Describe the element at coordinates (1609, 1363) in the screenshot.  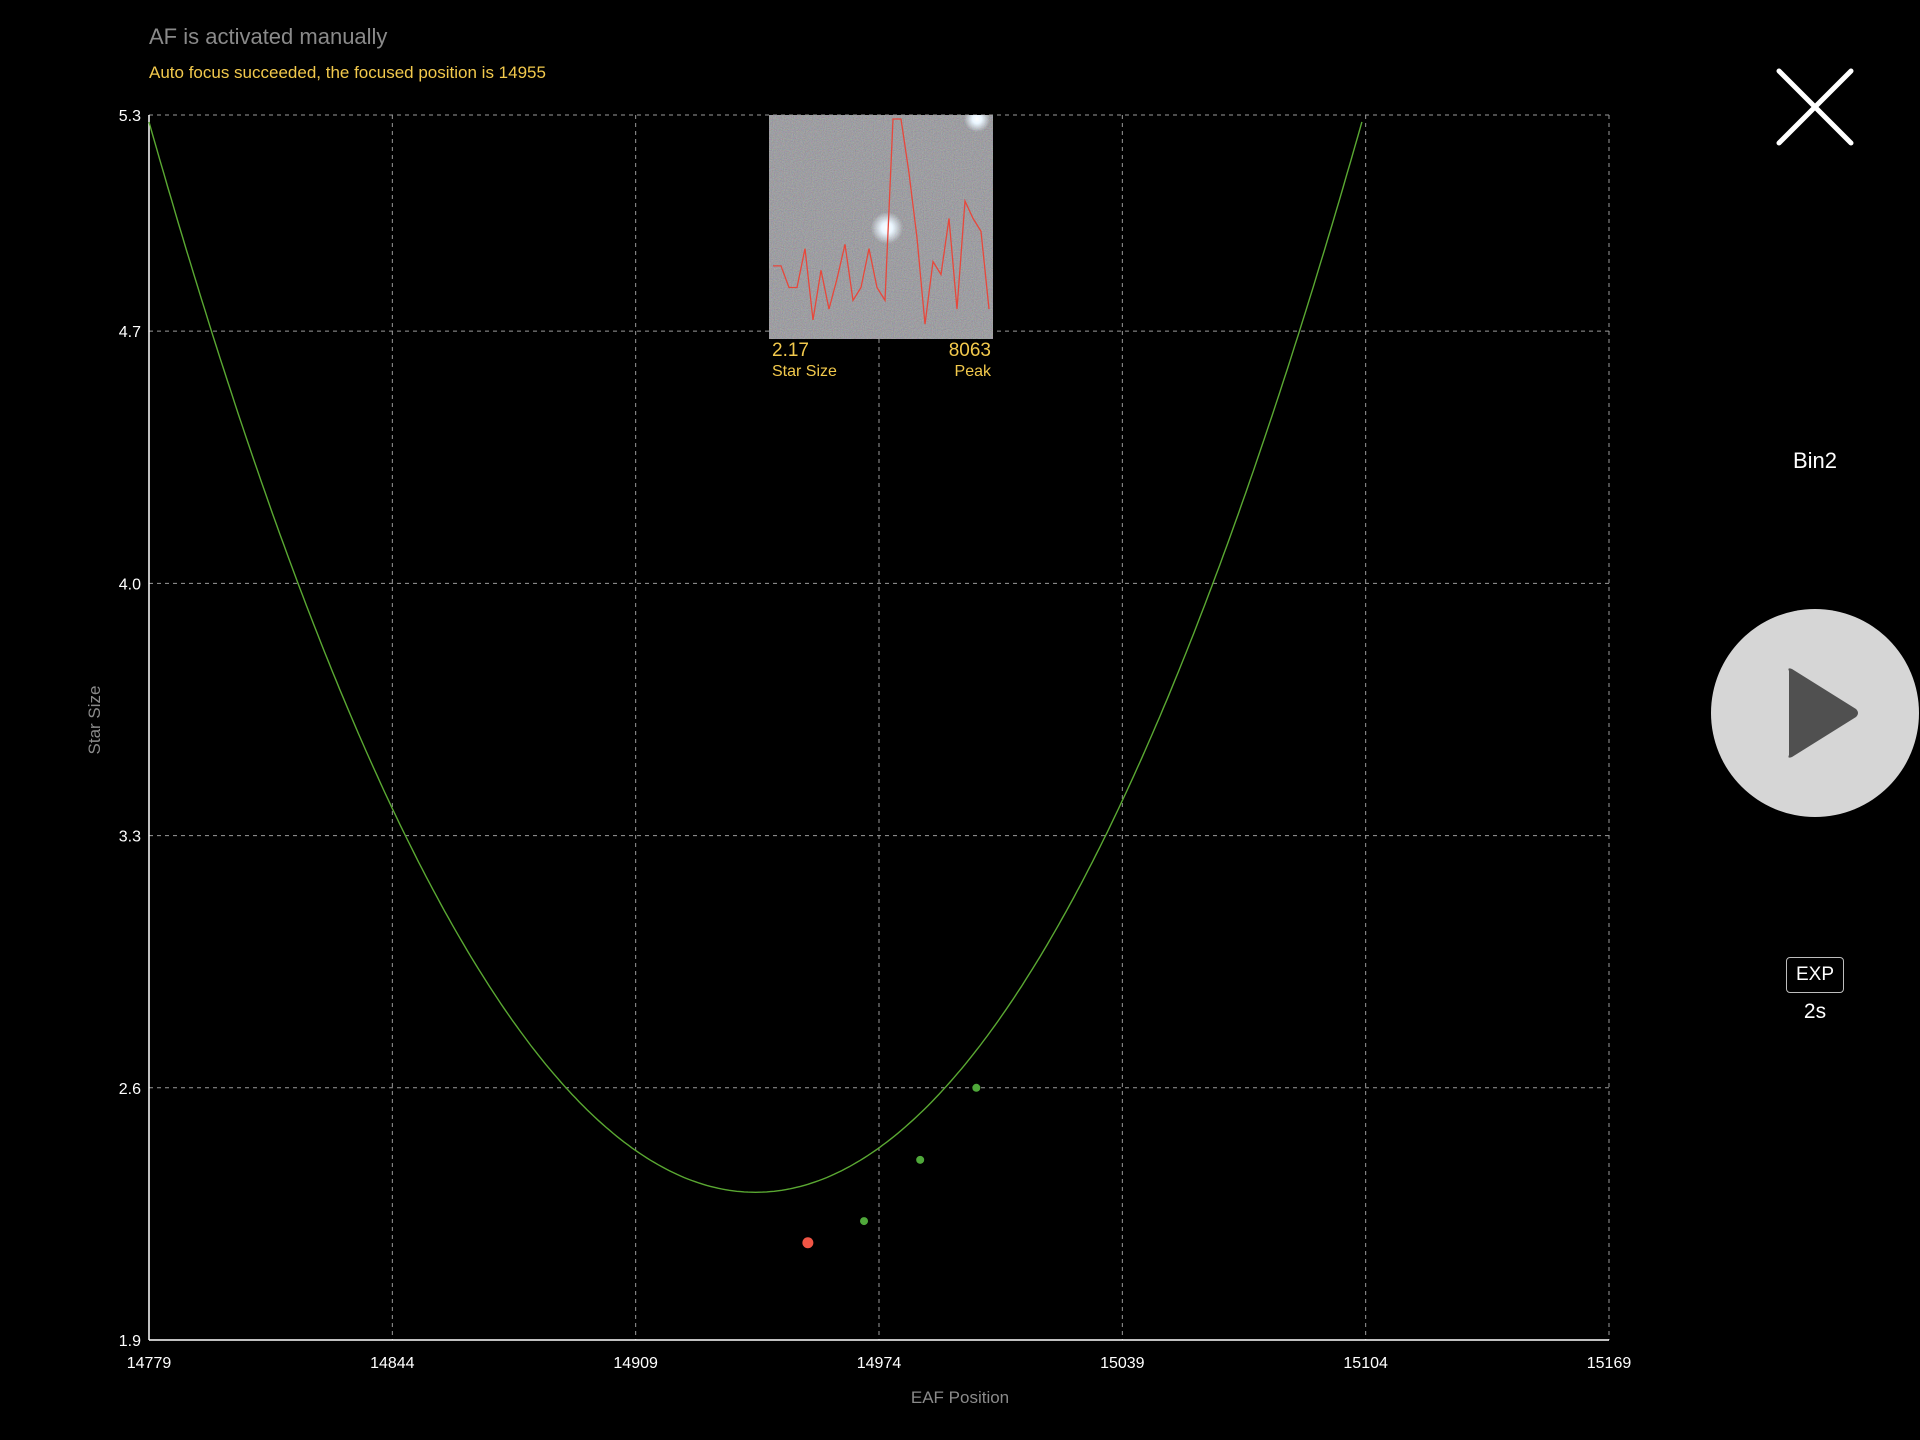
I see `x-tick-label: 15169` at that location.